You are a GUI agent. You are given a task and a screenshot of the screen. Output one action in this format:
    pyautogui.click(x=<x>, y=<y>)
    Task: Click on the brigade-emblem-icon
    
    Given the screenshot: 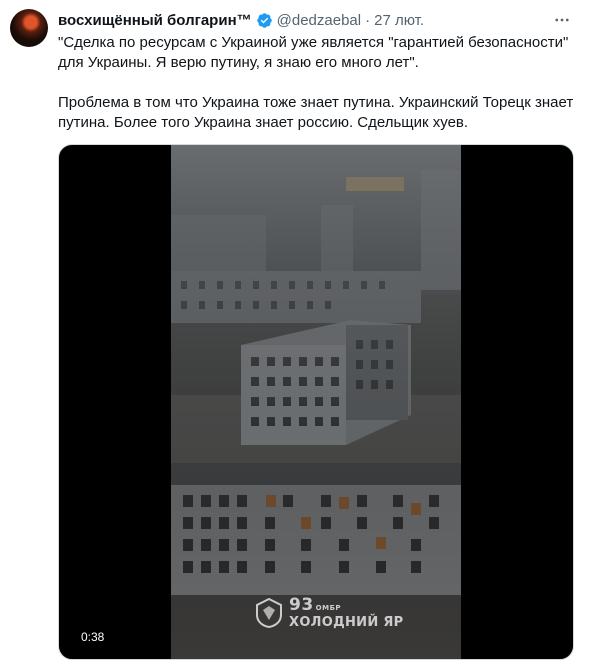 What is the action you would take?
    pyautogui.click(x=269, y=613)
    